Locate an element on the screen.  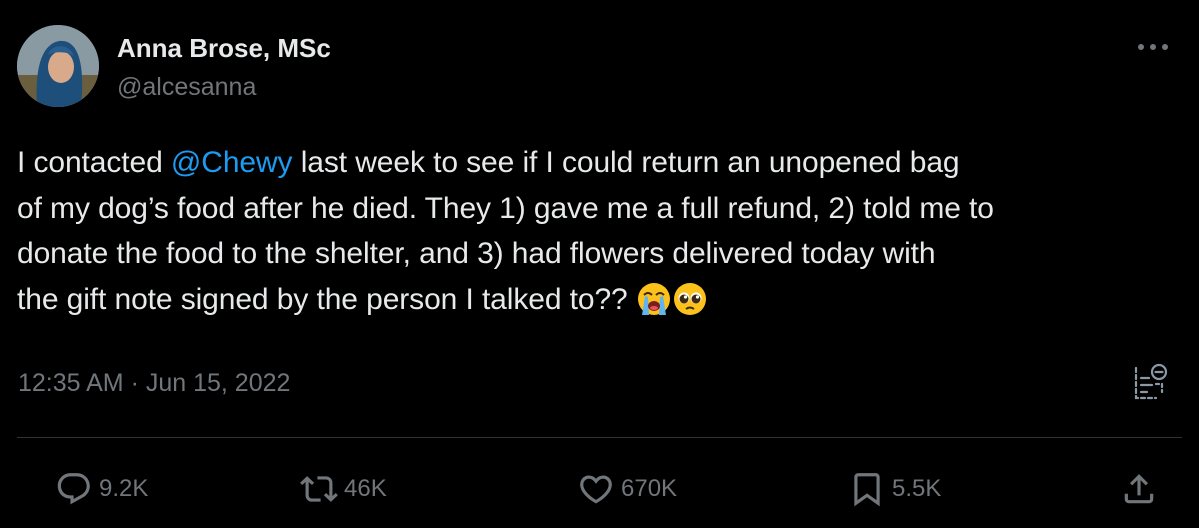
bookmark-icon is located at coordinates (867, 490).